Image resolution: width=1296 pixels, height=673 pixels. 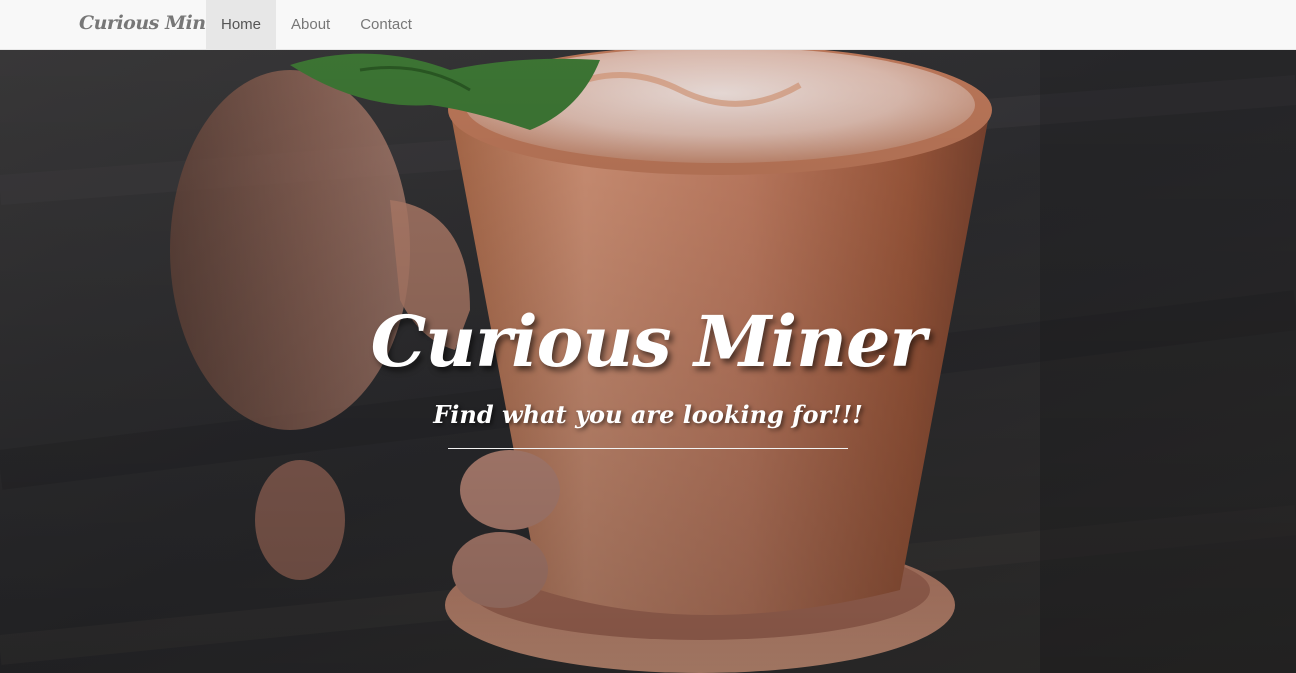 I want to click on nav-link-about: About, so click(x=310, y=25).